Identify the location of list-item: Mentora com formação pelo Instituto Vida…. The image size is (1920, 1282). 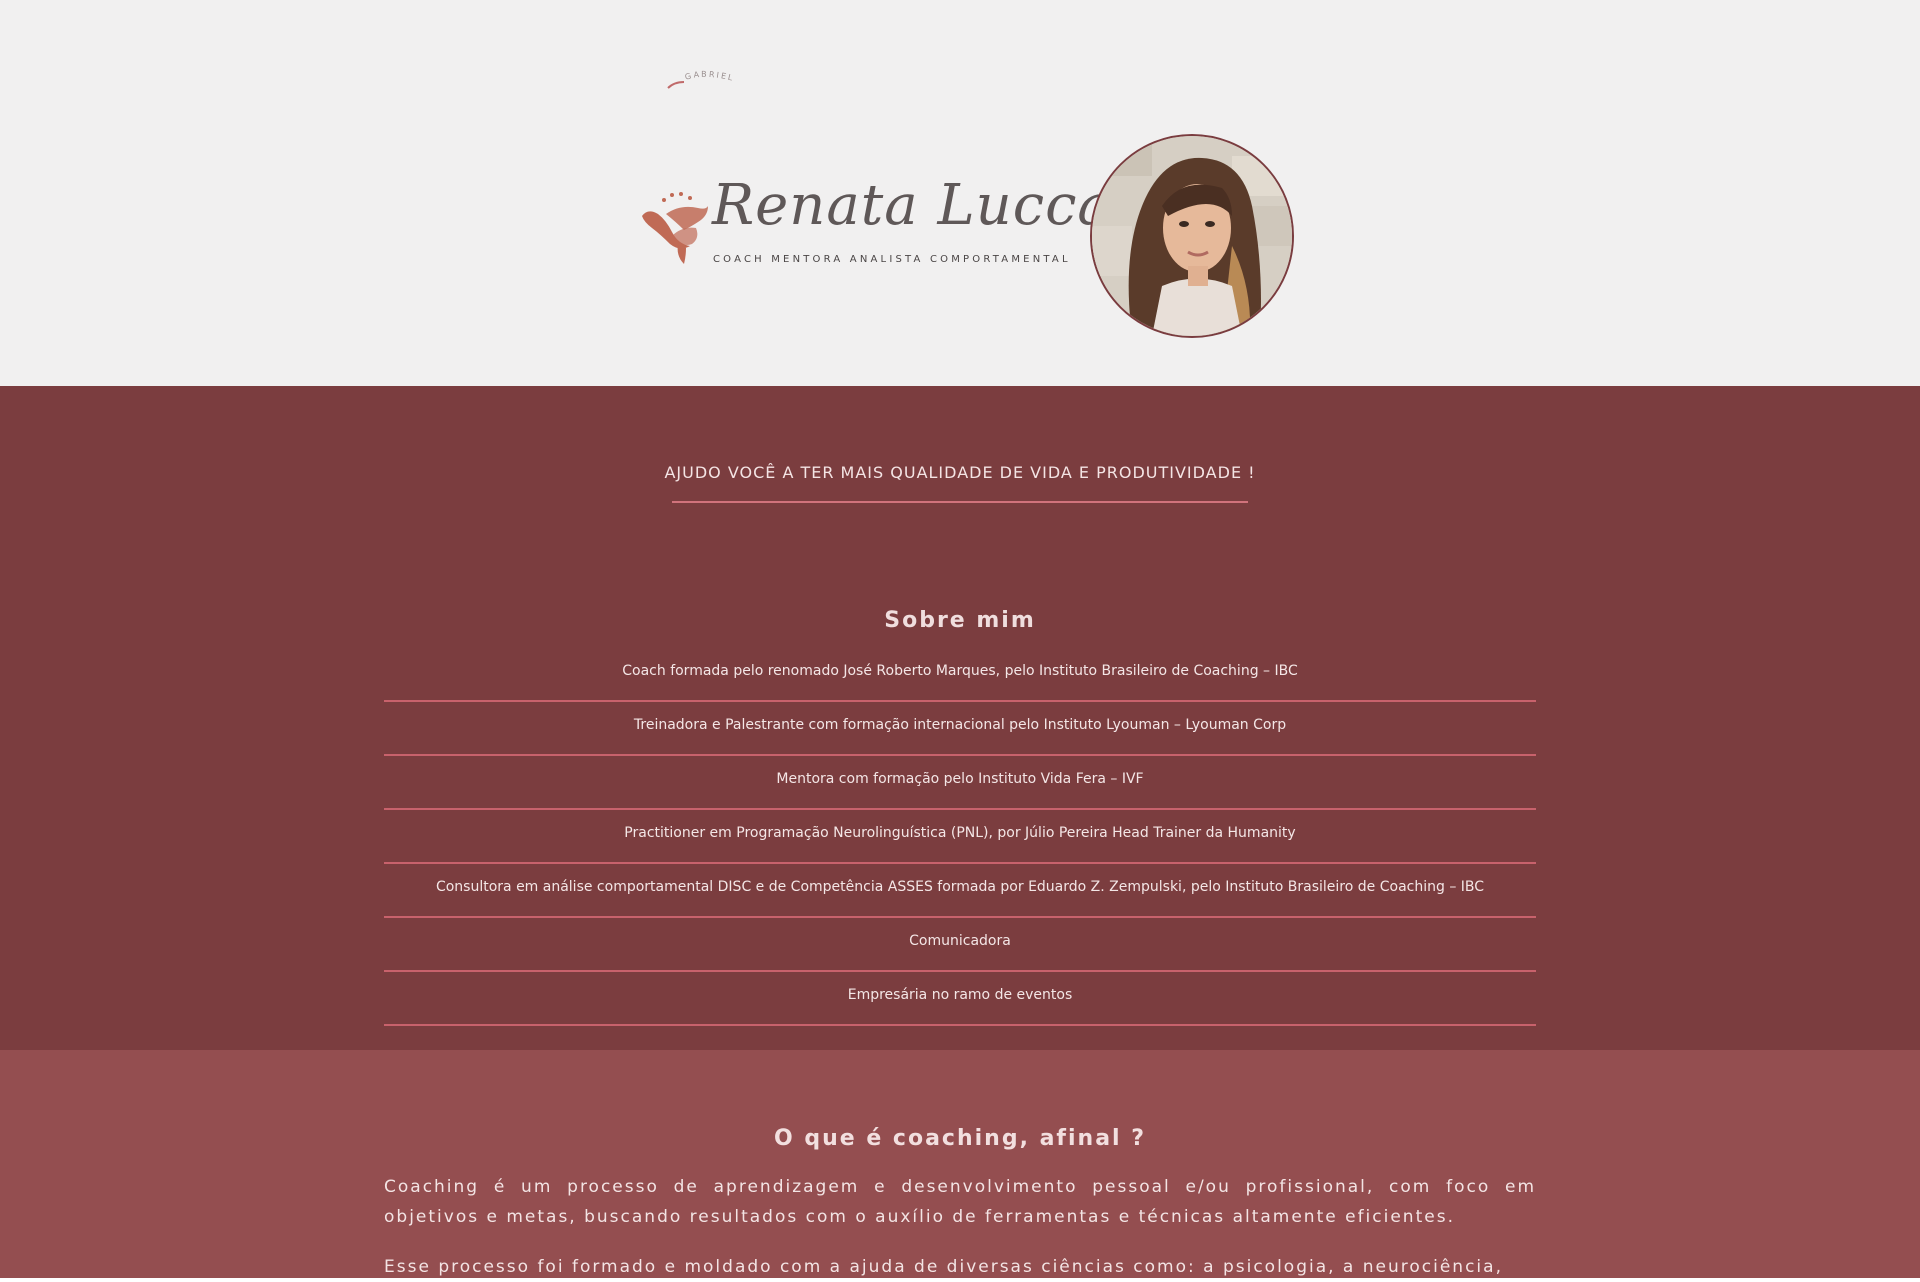
(960, 784).